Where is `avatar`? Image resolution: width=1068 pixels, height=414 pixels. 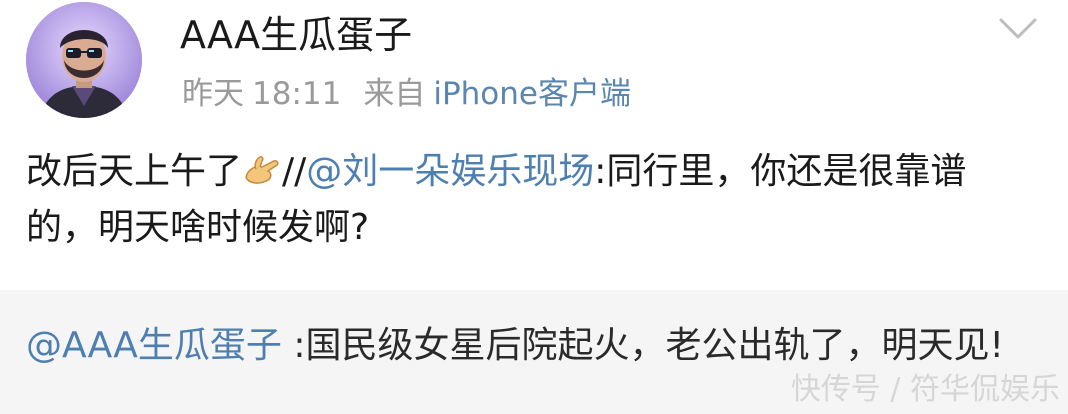
avatar is located at coordinates (84, 60).